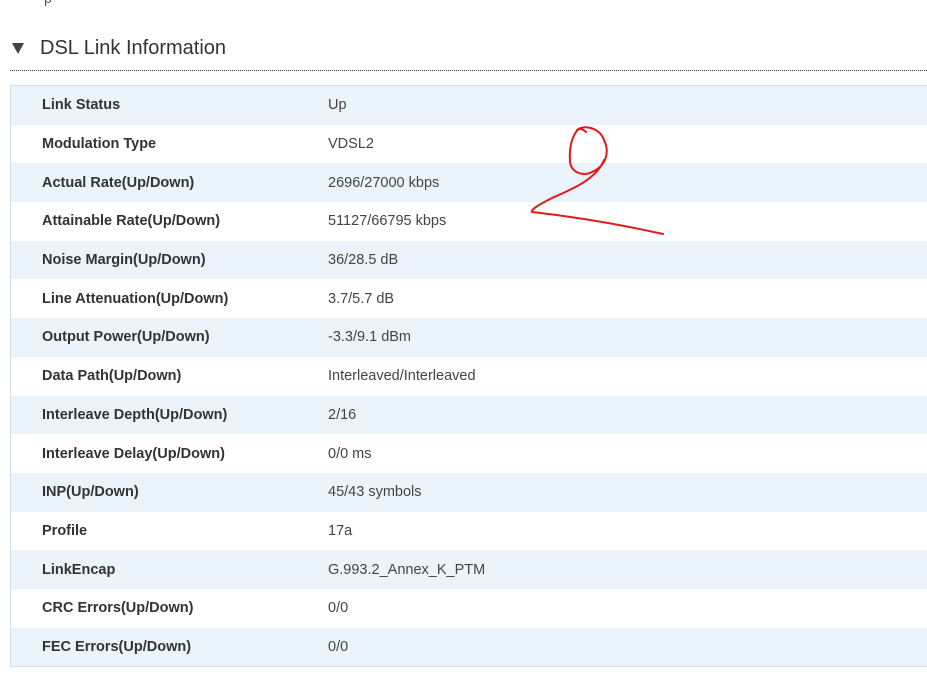 The width and height of the screenshot is (927, 676). What do you see at coordinates (469, 608) in the screenshot?
I see `table-row: CRC Errors(Up/Down) 0/0` at bounding box center [469, 608].